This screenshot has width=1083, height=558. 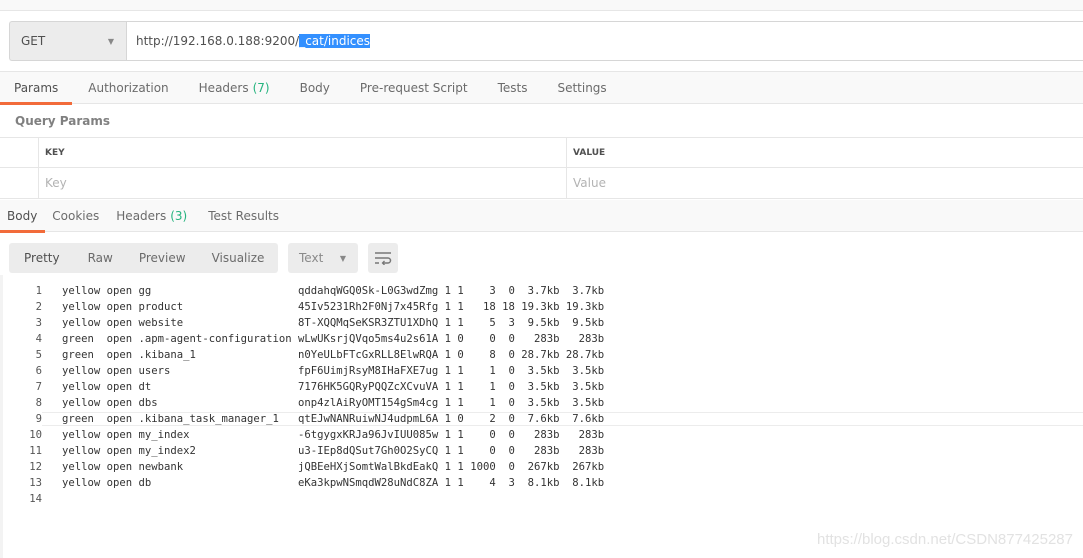 What do you see at coordinates (238, 258) in the screenshot?
I see `view-visualize-button: Visualize` at bounding box center [238, 258].